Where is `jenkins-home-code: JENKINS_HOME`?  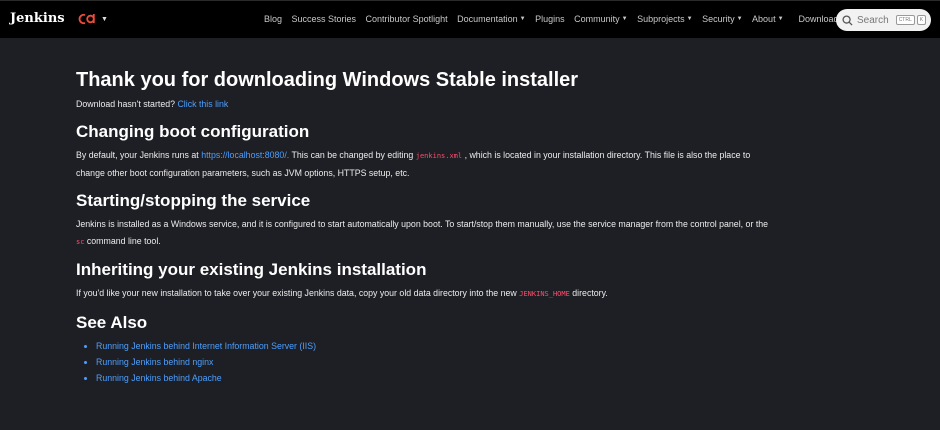
jenkins-home-code: JENKINS_HOME is located at coordinates (544, 294).